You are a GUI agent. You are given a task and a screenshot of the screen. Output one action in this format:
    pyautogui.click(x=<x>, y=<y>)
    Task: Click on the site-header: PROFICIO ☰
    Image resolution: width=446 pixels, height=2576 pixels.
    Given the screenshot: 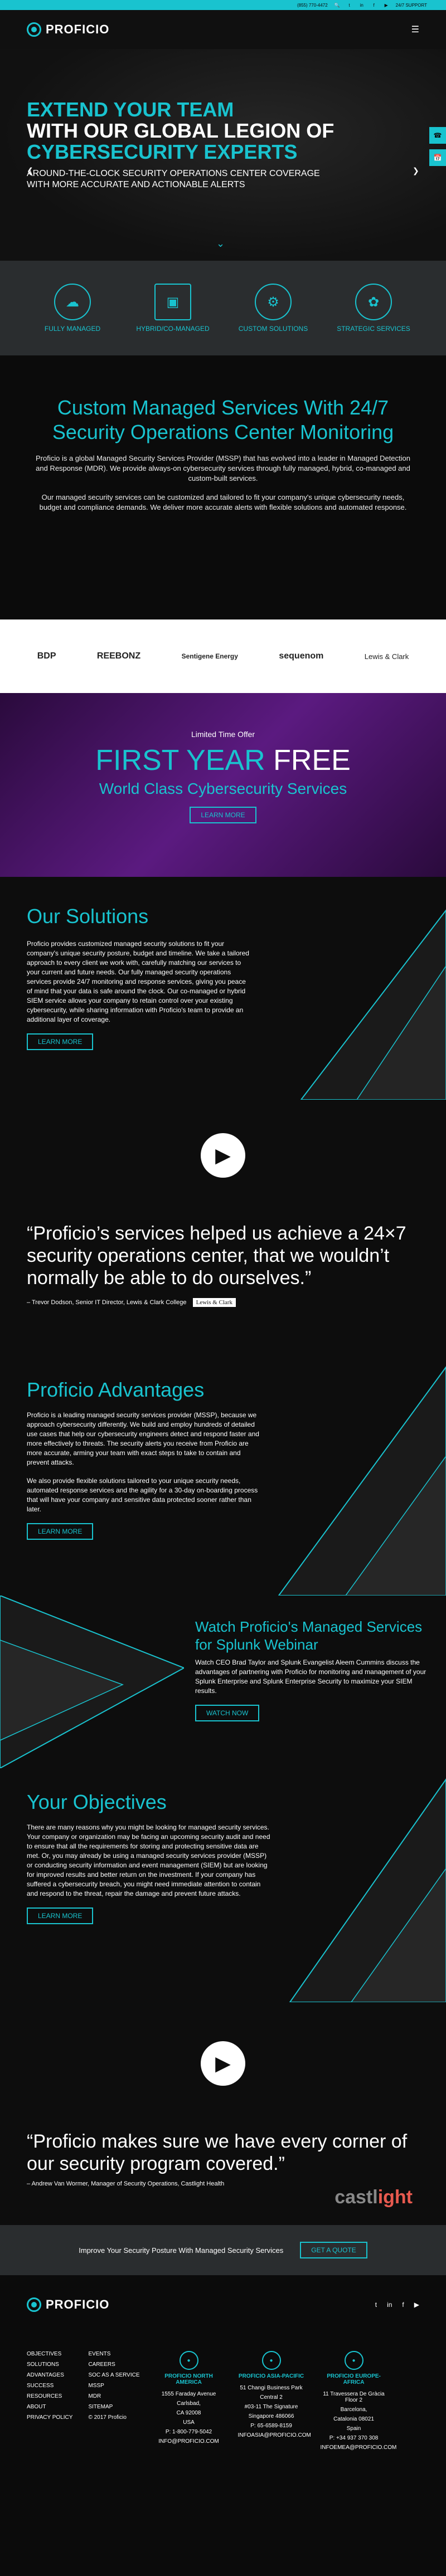 What is the action you would take?
    pyautogui.click(x=223, y=29)
    